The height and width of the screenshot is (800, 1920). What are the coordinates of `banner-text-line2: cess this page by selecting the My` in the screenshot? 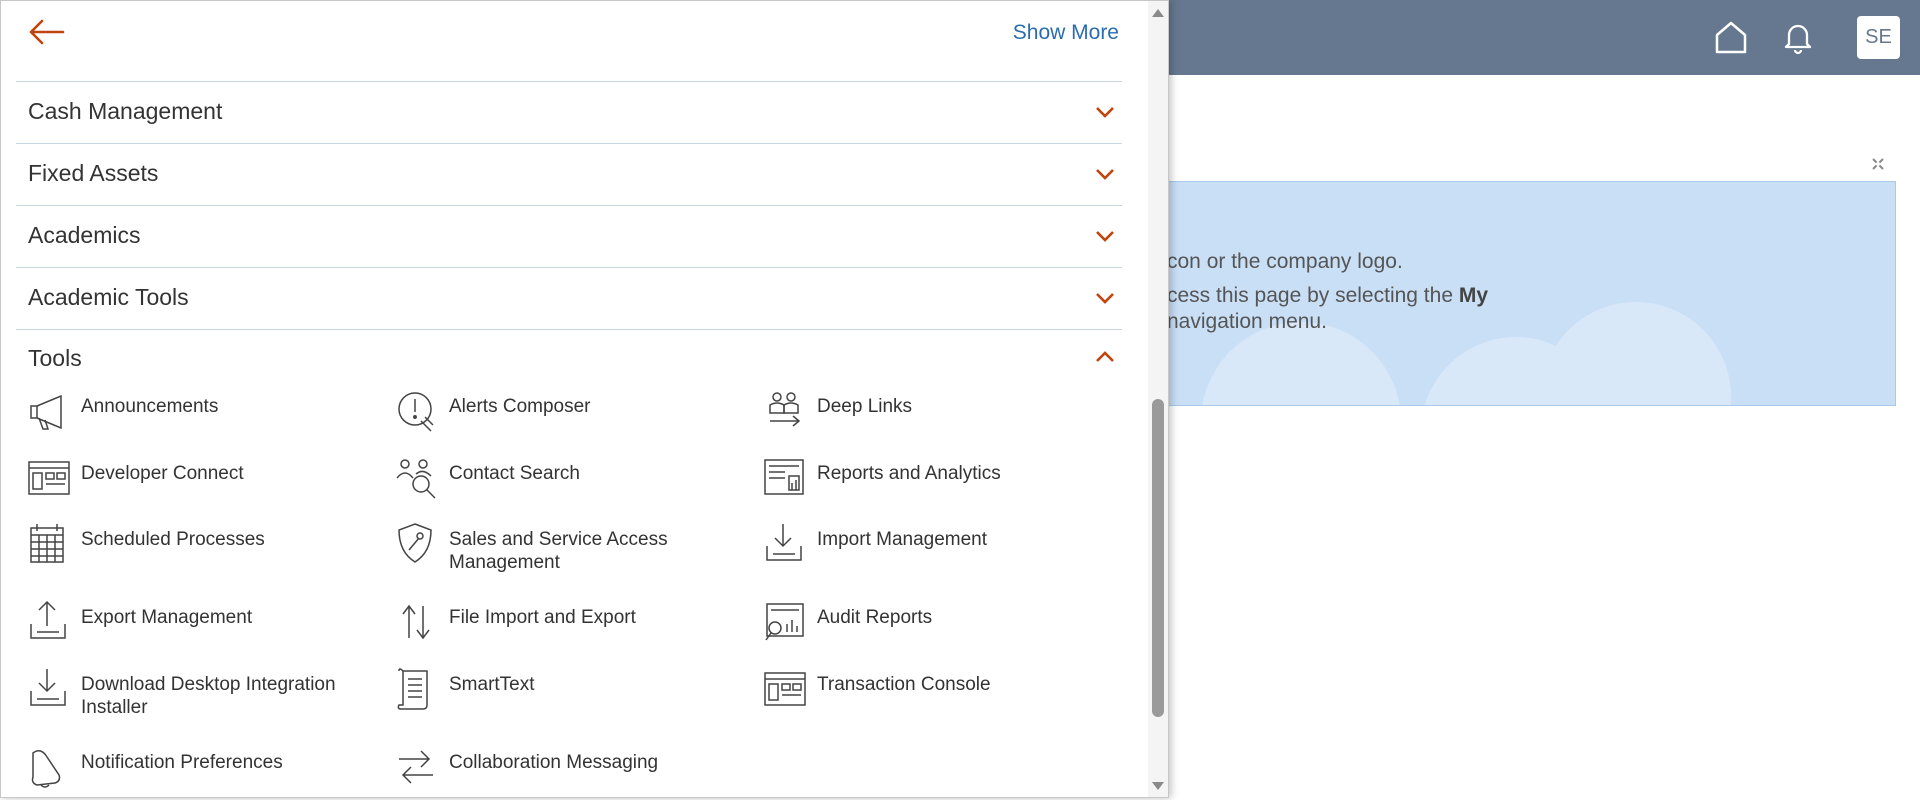 It's located at (1327, 296).